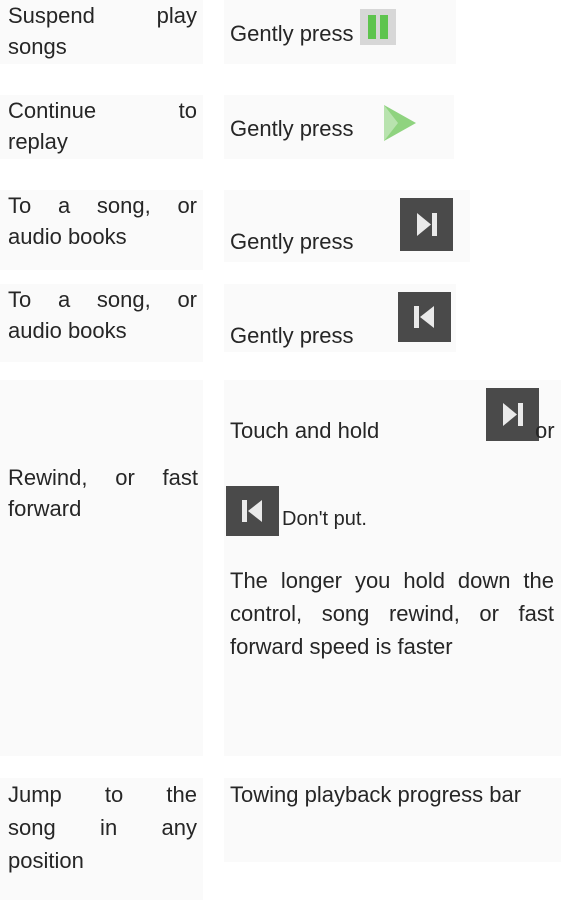  I want to click on action-cell-previous: To a song, or audio books, so click(101, 323).